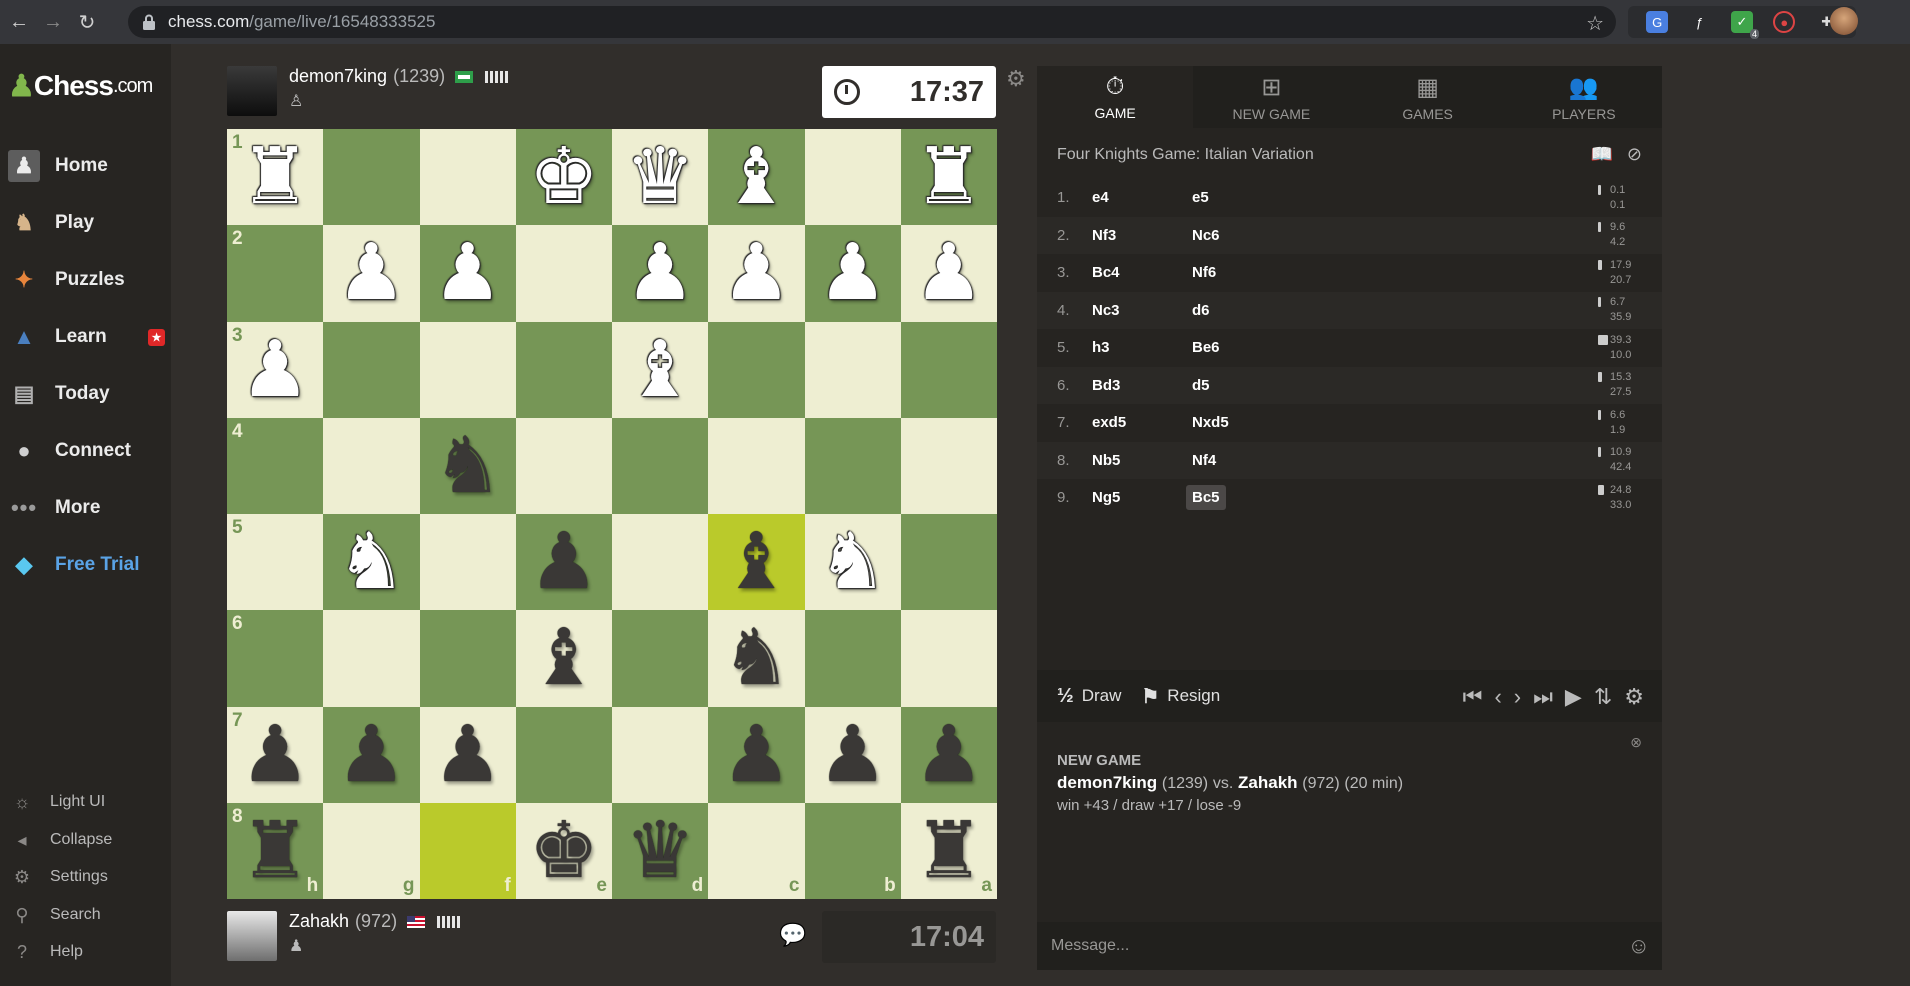 The width and height of the screenshot is (1910, 986). I want to click on sidebar-settings: ⚙ Settings, so click(85, 877).